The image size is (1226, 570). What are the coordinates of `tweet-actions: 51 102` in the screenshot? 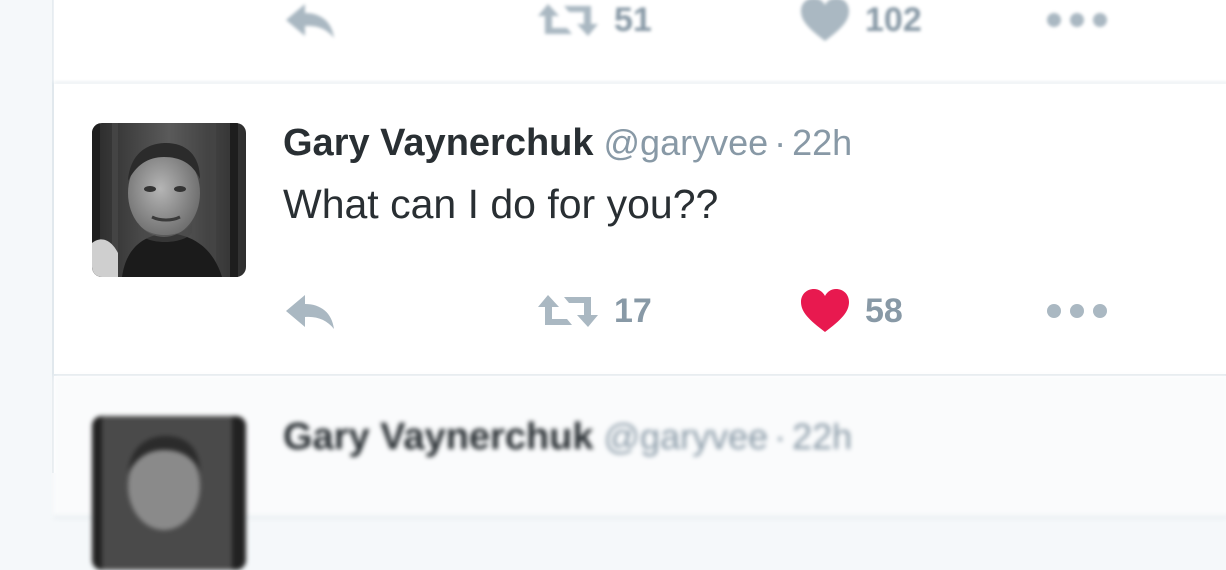 It's located at (708, 22).